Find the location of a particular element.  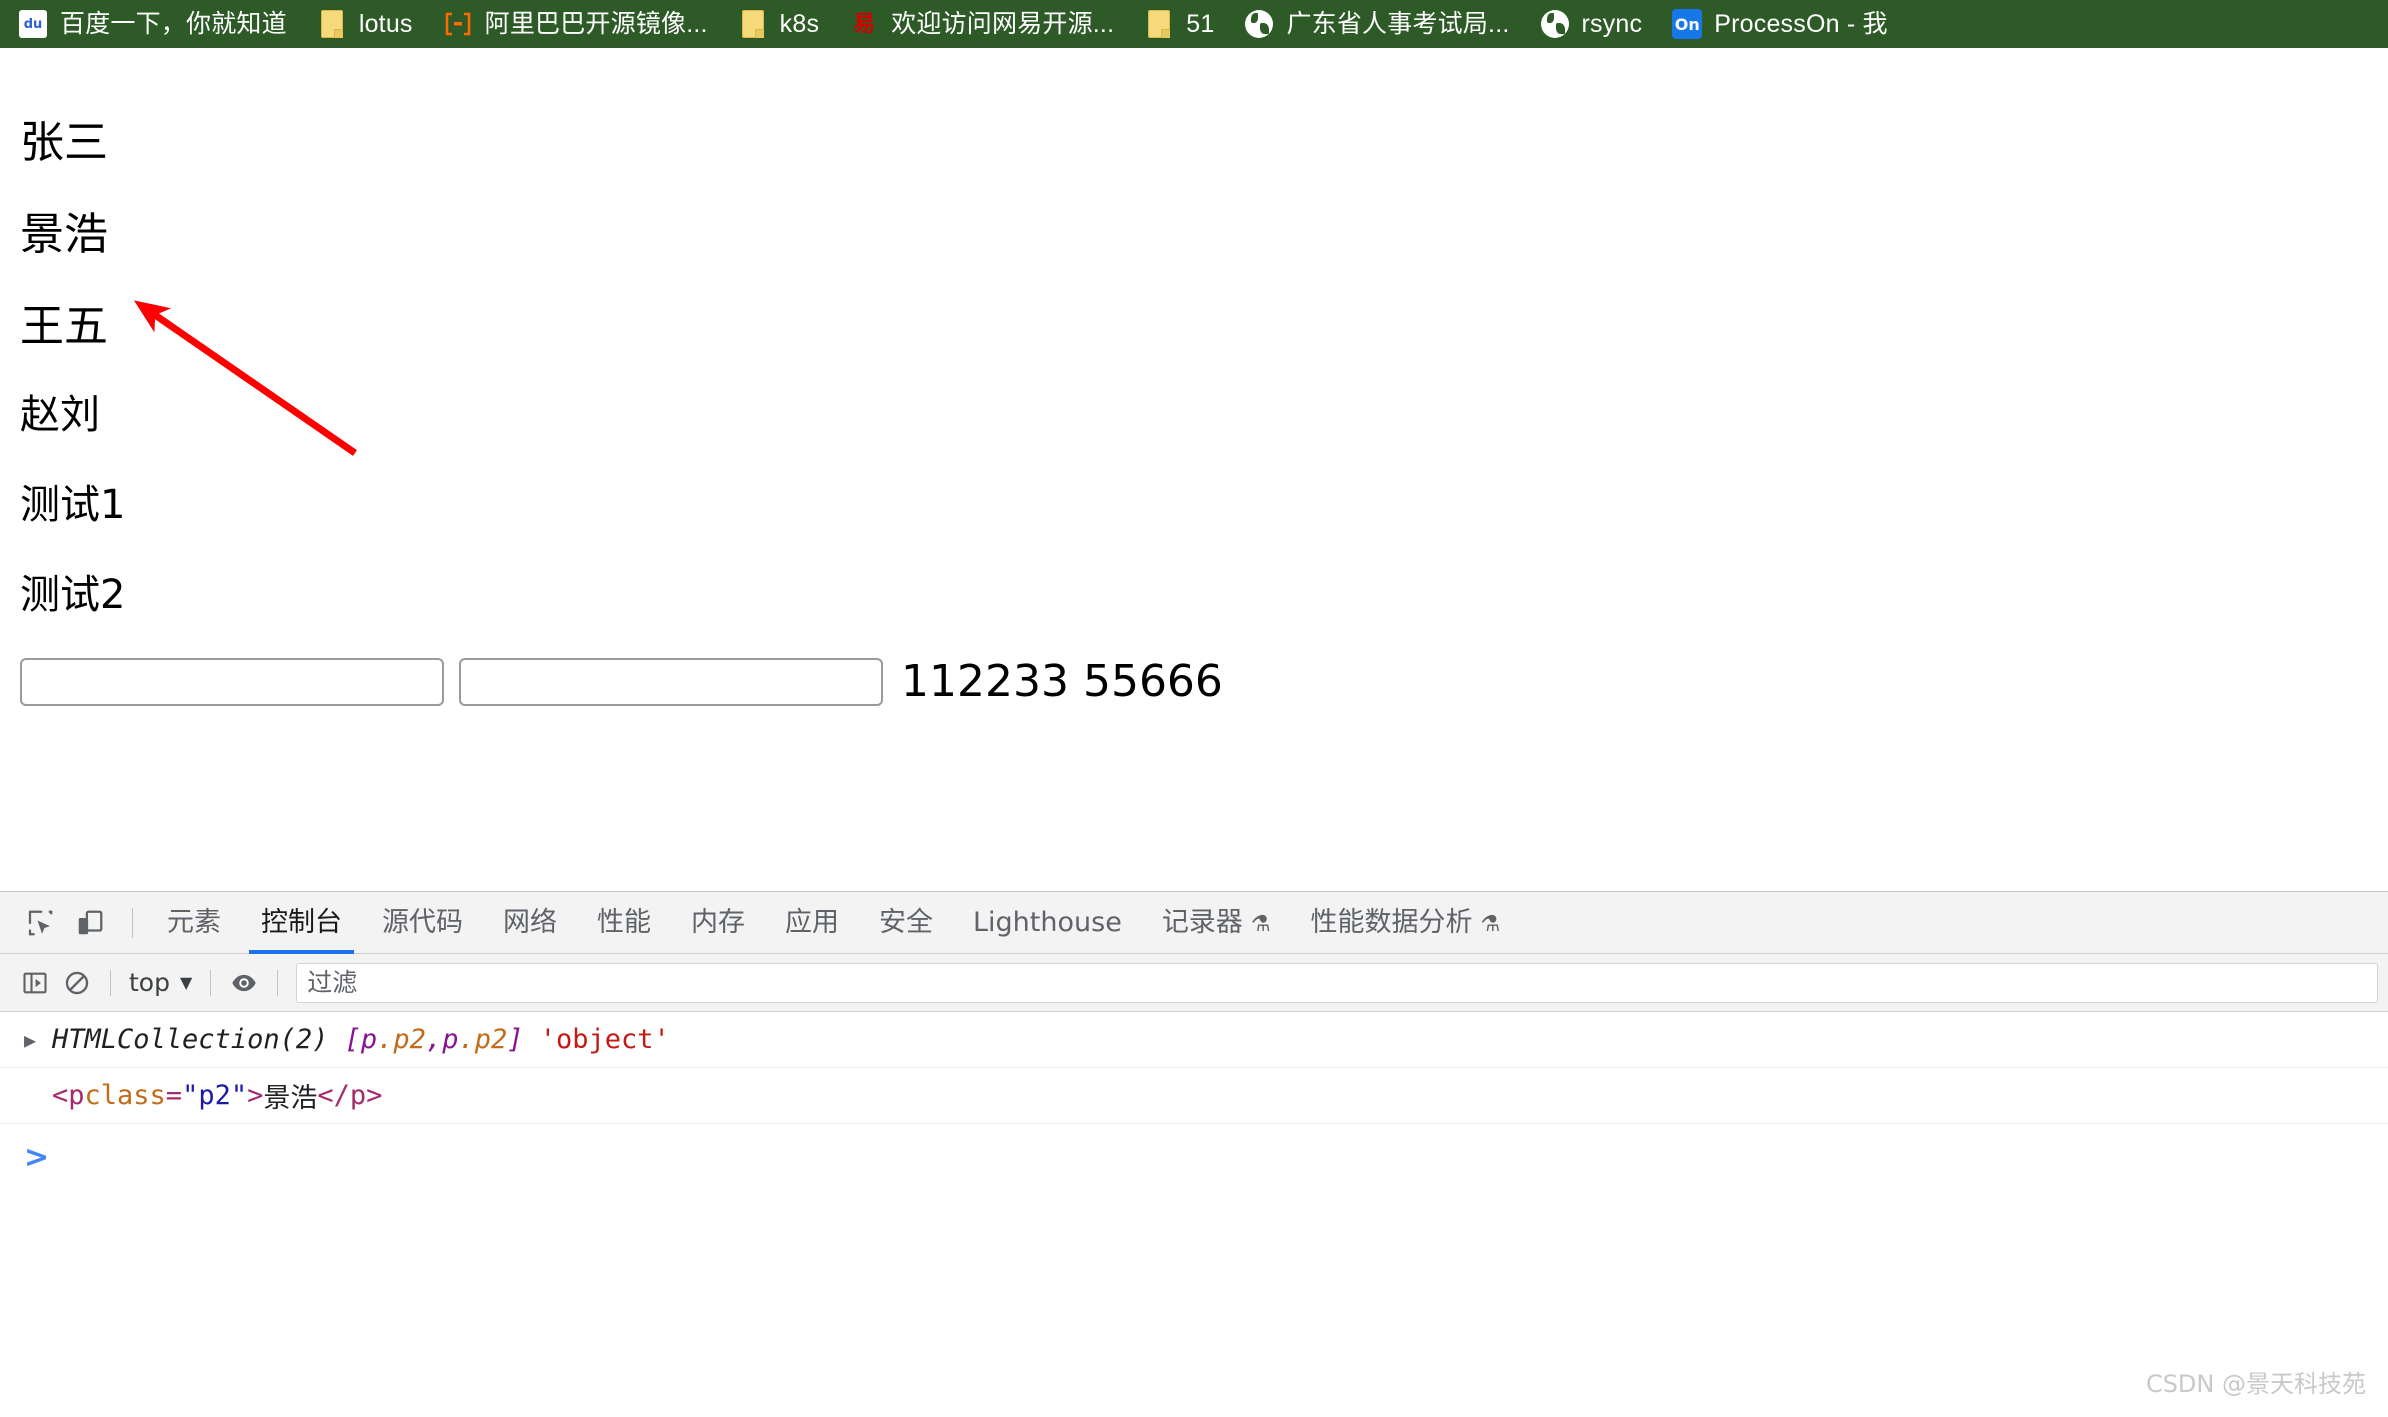

input-row: 112233 55666 is located at coordinates (621, 681).